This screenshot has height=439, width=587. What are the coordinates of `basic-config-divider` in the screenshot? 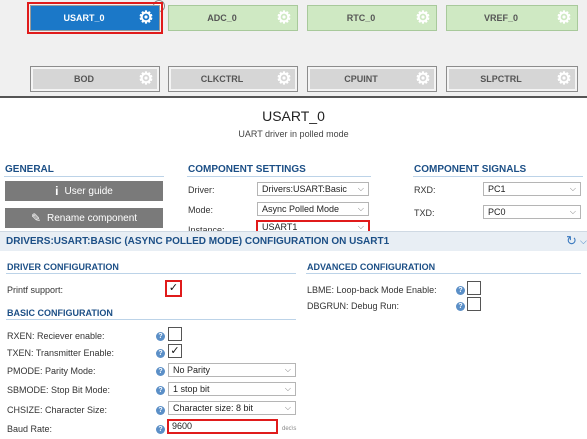 It's located at (151, 319).